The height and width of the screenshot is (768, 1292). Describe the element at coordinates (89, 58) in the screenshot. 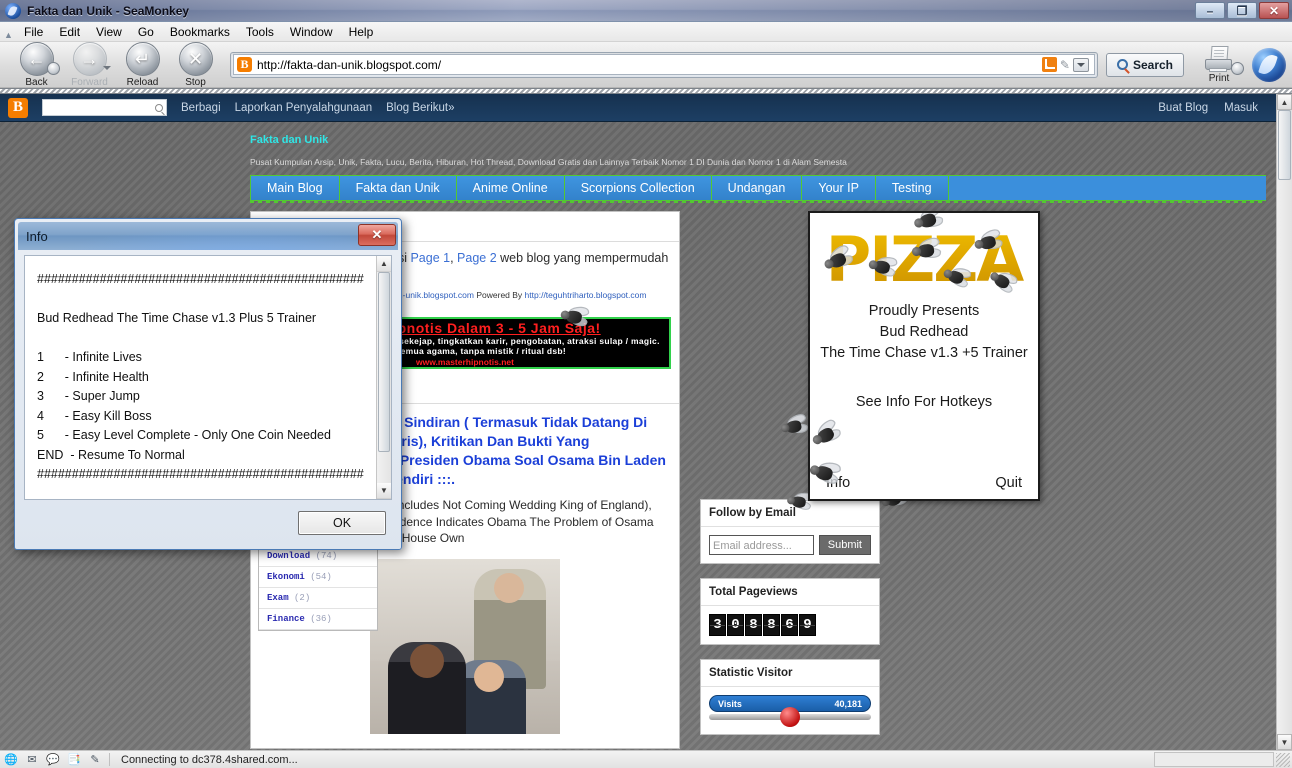

I see `forward-arrow-icon: →` at that location.